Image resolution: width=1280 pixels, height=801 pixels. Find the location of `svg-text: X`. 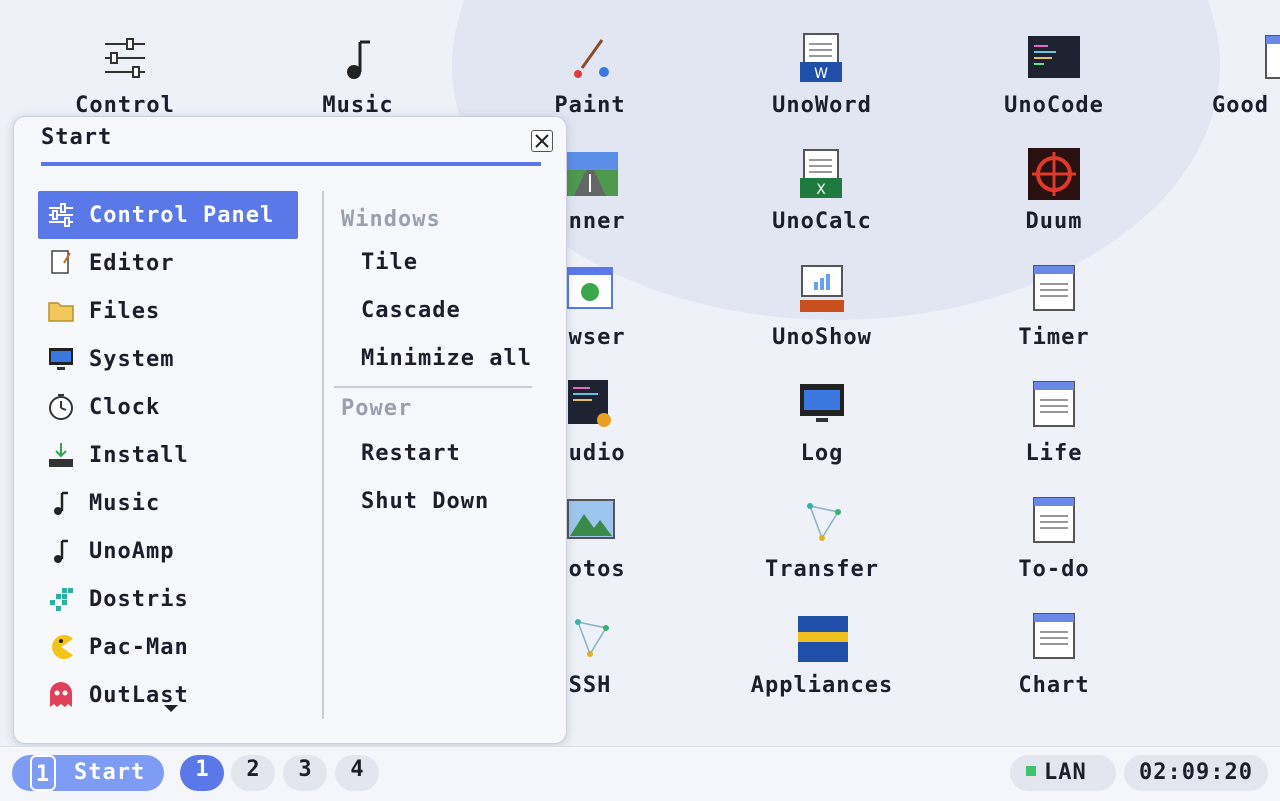

svg-text: X is located at coordinates (821, 190).